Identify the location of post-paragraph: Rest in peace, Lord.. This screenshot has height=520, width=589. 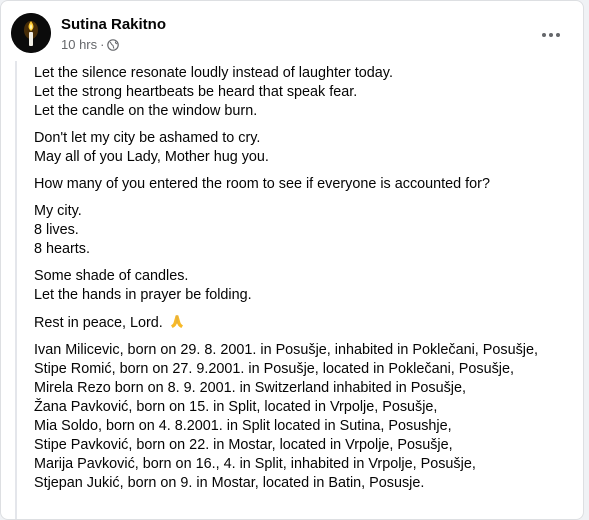
(308, 323).